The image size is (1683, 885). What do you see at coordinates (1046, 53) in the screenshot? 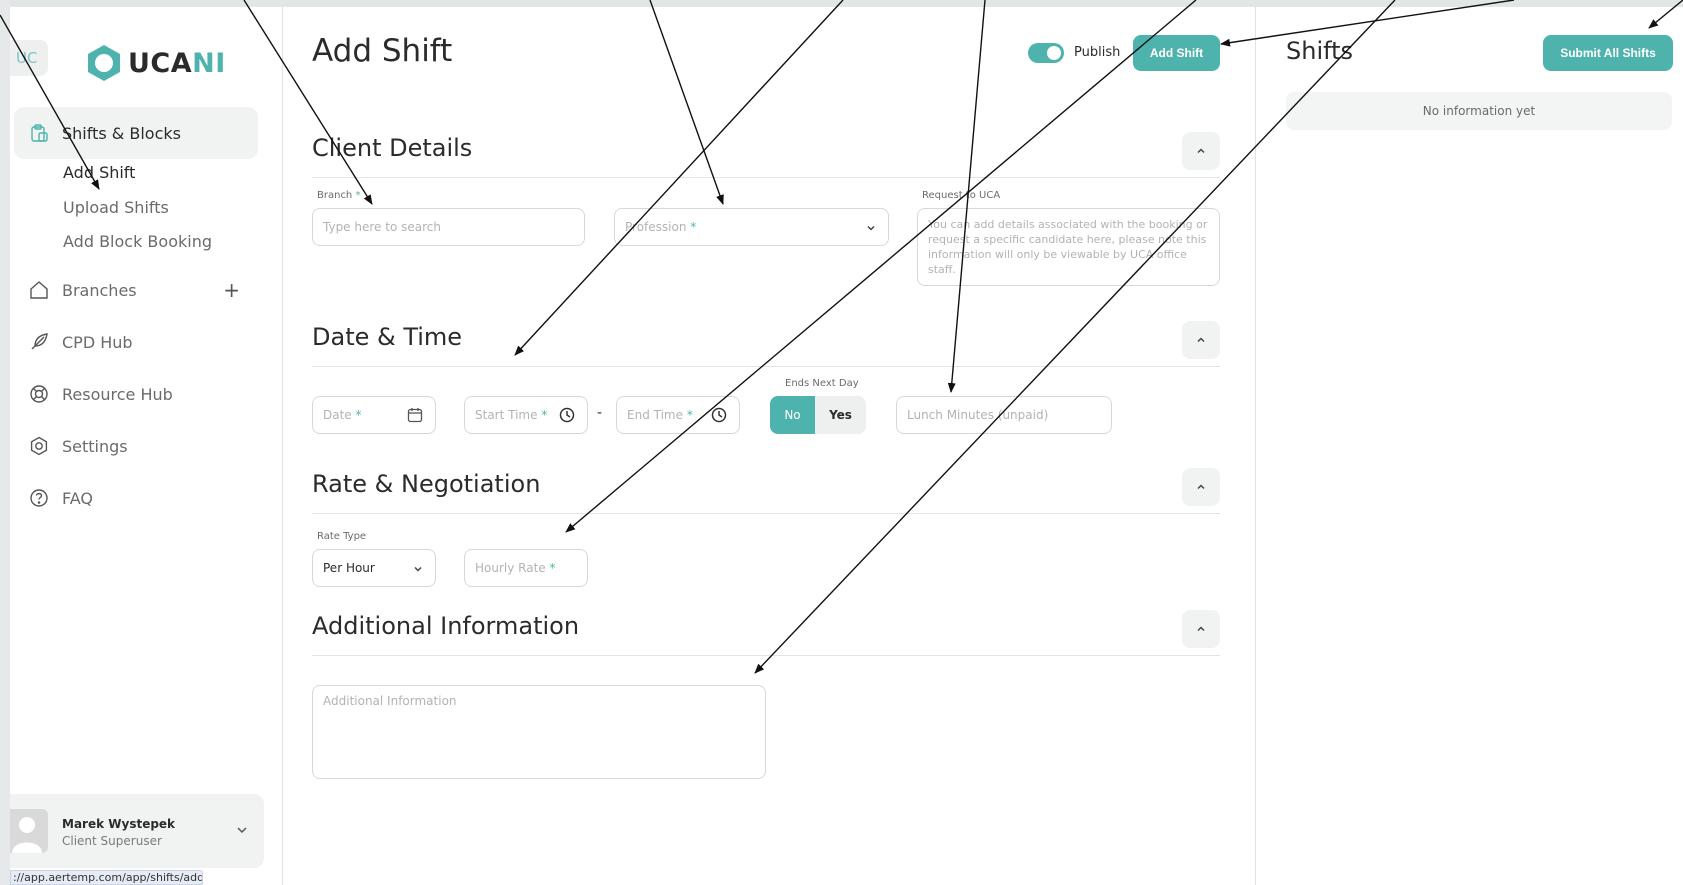
I see `publish-toggle` at bounding box center [1046, 53].